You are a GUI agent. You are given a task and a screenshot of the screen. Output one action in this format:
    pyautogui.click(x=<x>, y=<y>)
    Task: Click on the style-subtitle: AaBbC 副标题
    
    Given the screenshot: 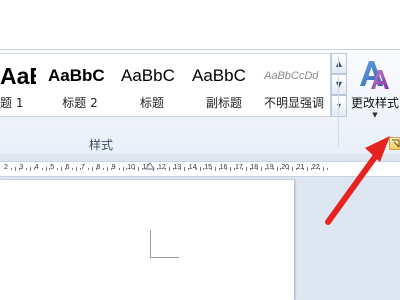 What is the action you would take?
    pyautogui.click(x=224, y=85)
    